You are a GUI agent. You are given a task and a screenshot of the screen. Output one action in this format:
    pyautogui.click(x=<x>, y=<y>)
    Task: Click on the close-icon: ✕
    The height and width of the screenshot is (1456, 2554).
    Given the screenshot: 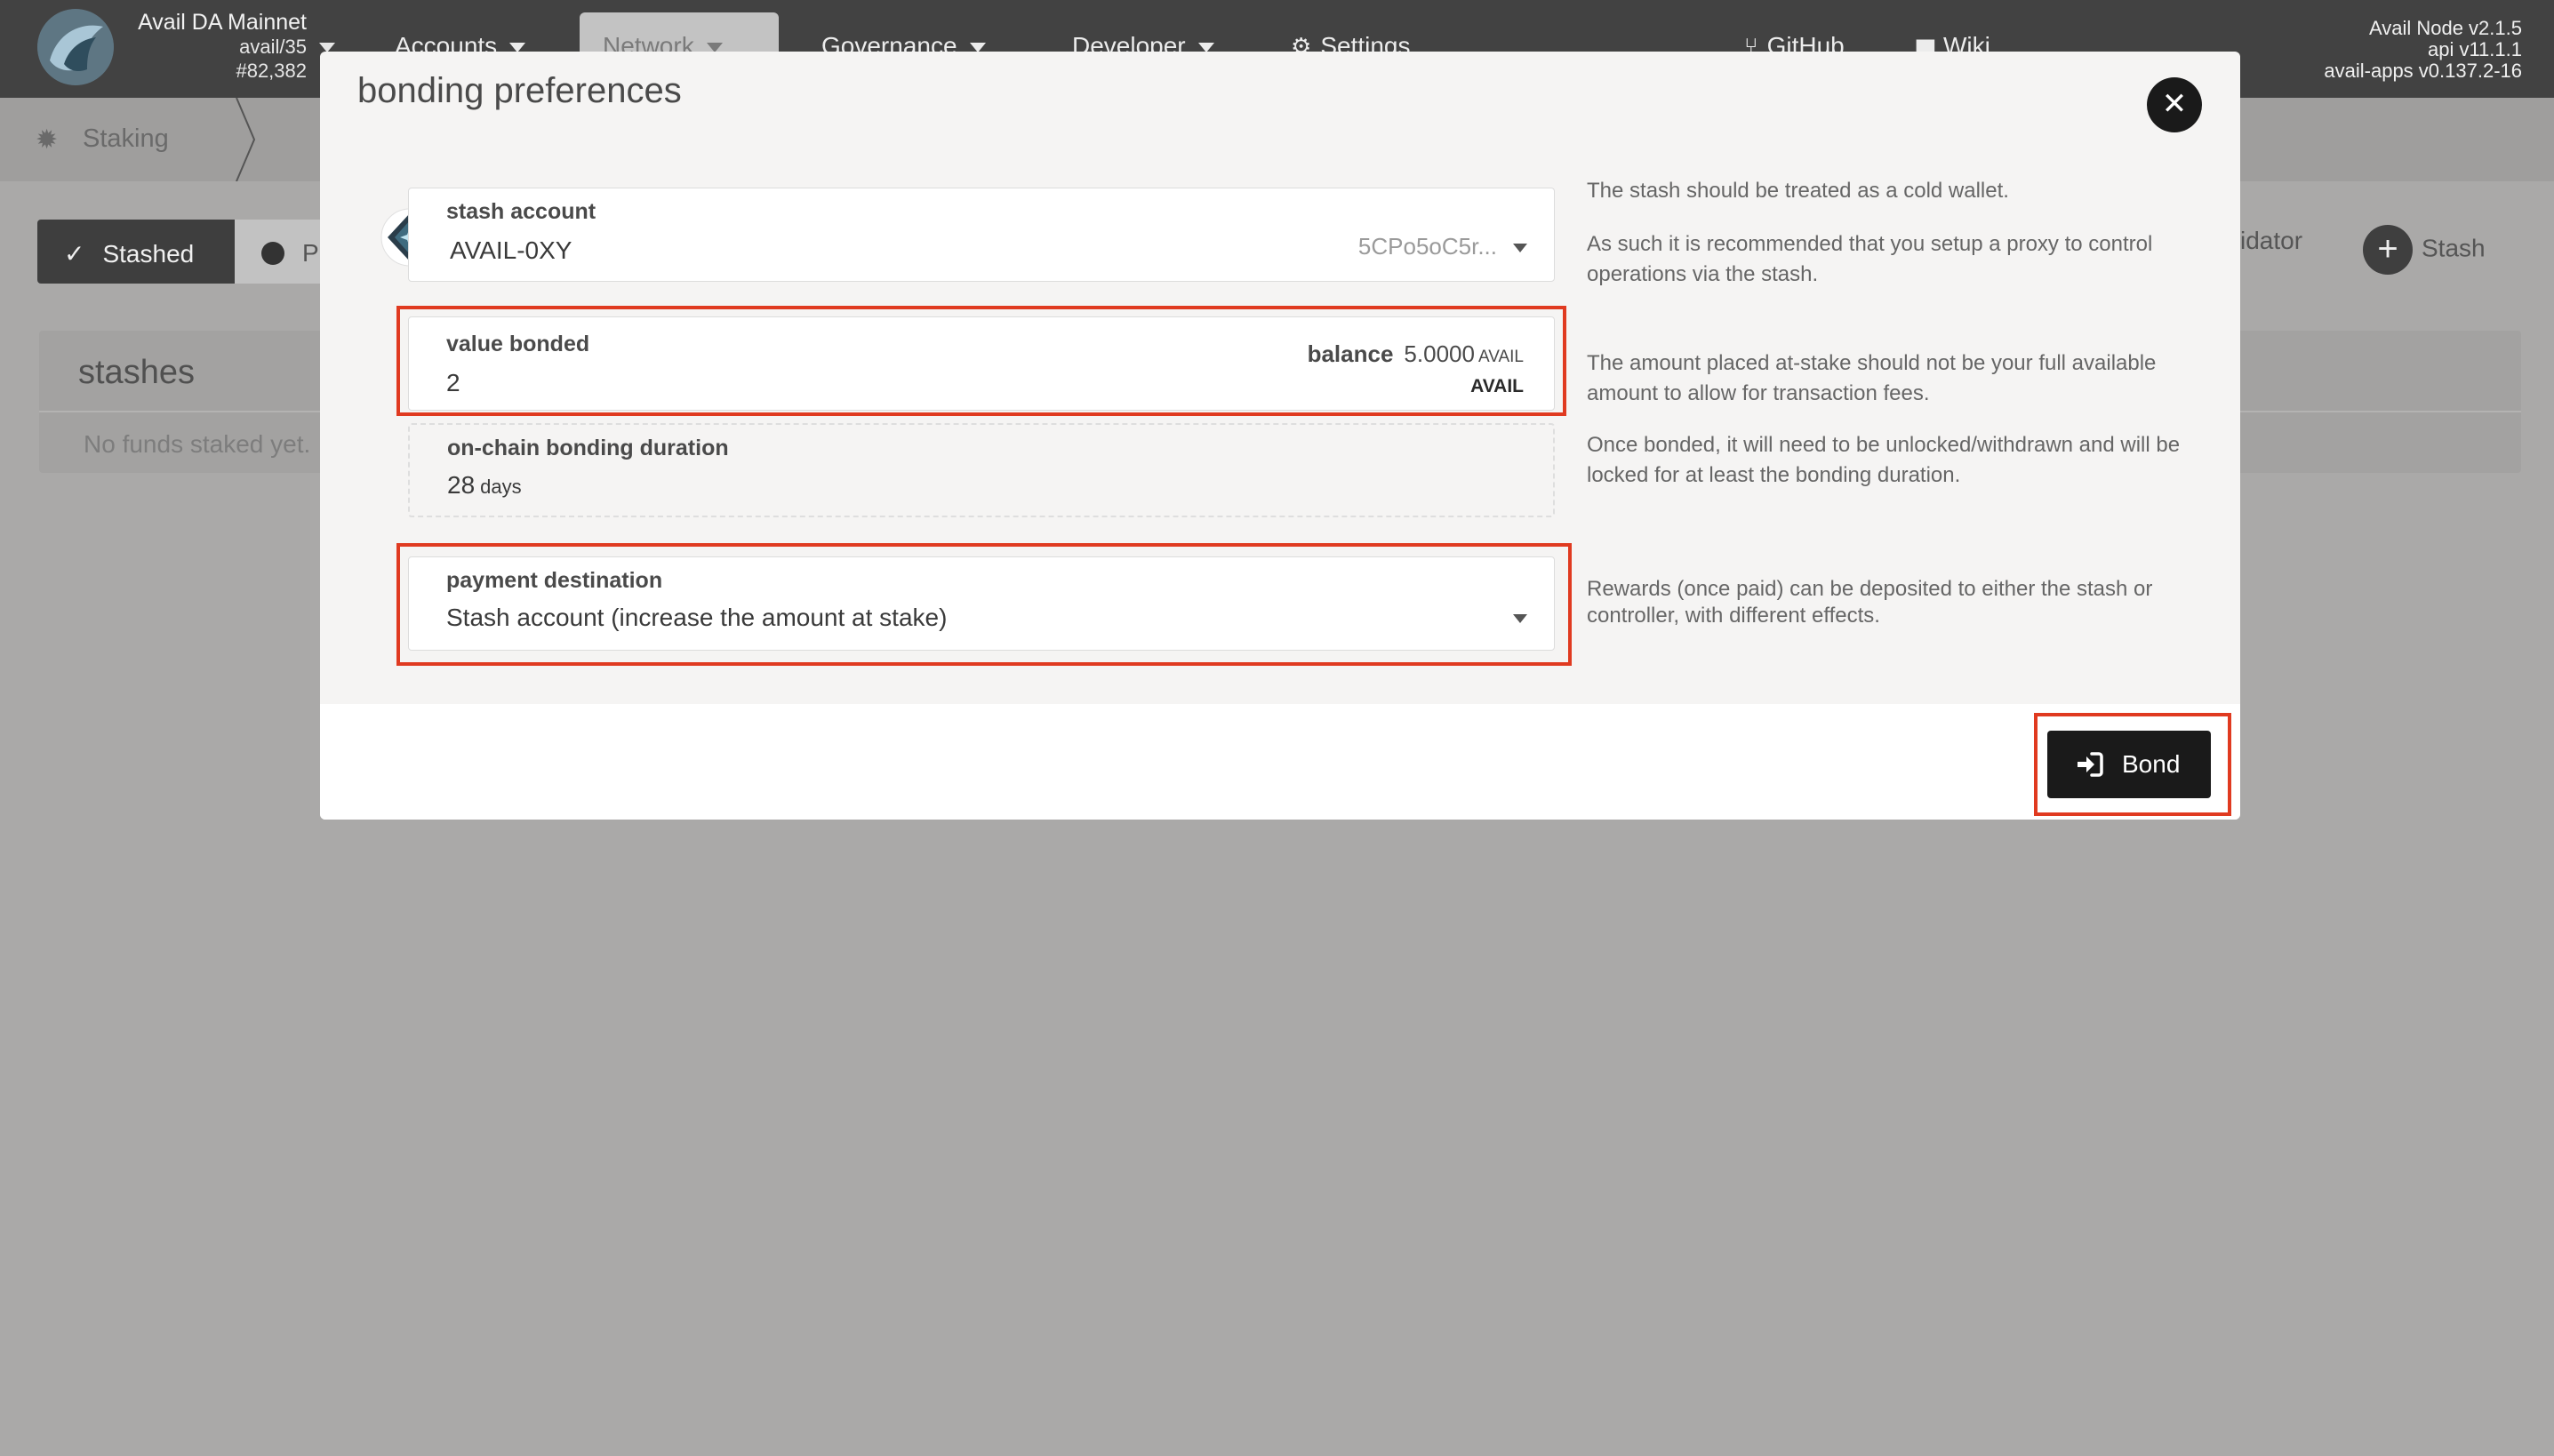 What is the action you would take?
    pyautogui.click(x=2174, y=104)
    